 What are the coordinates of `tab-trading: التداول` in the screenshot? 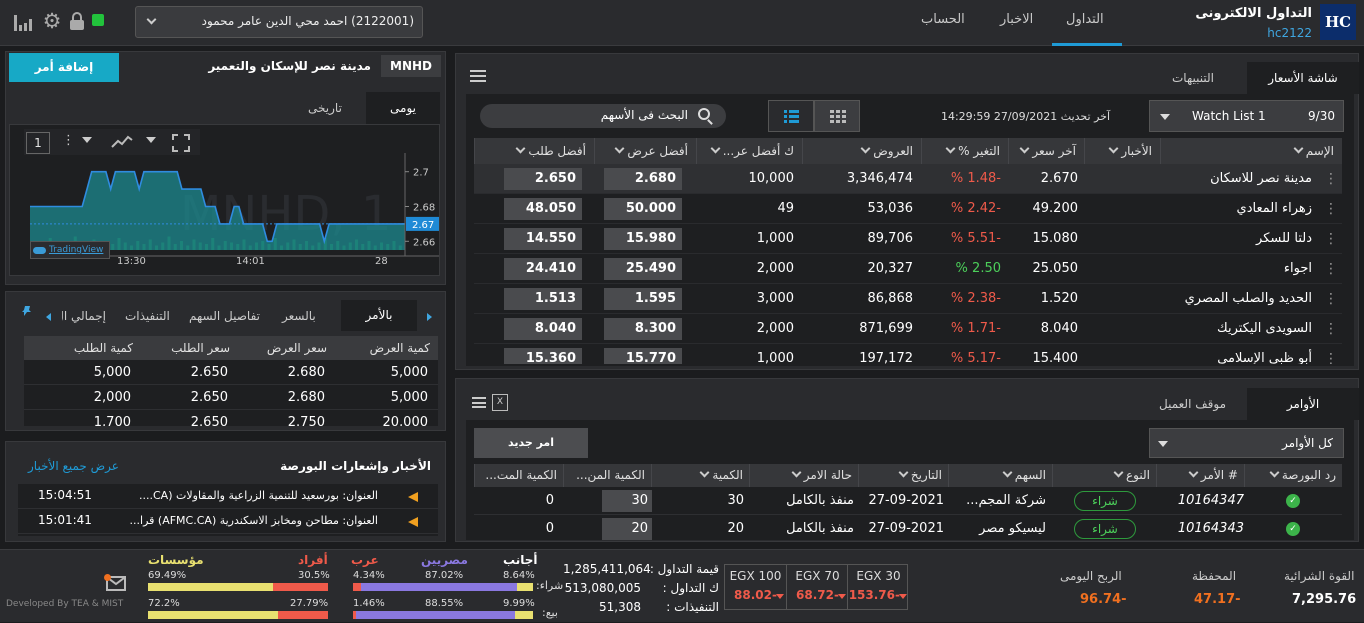 It's located at (1085, 19).